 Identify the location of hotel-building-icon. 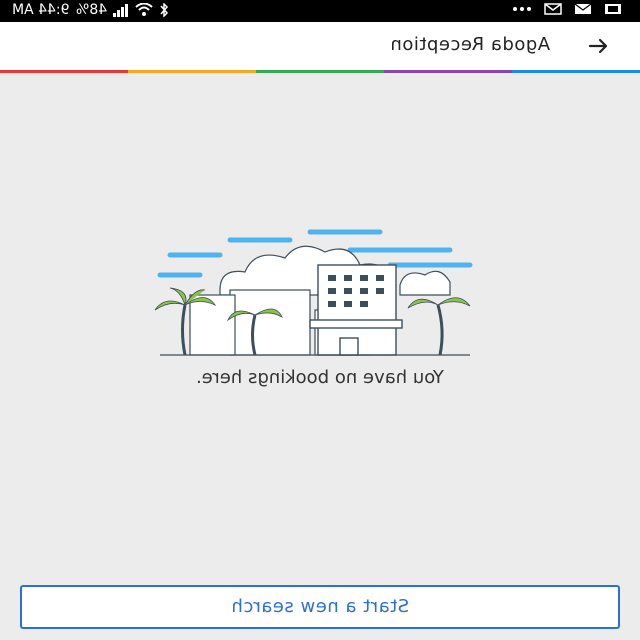
(356, 310).